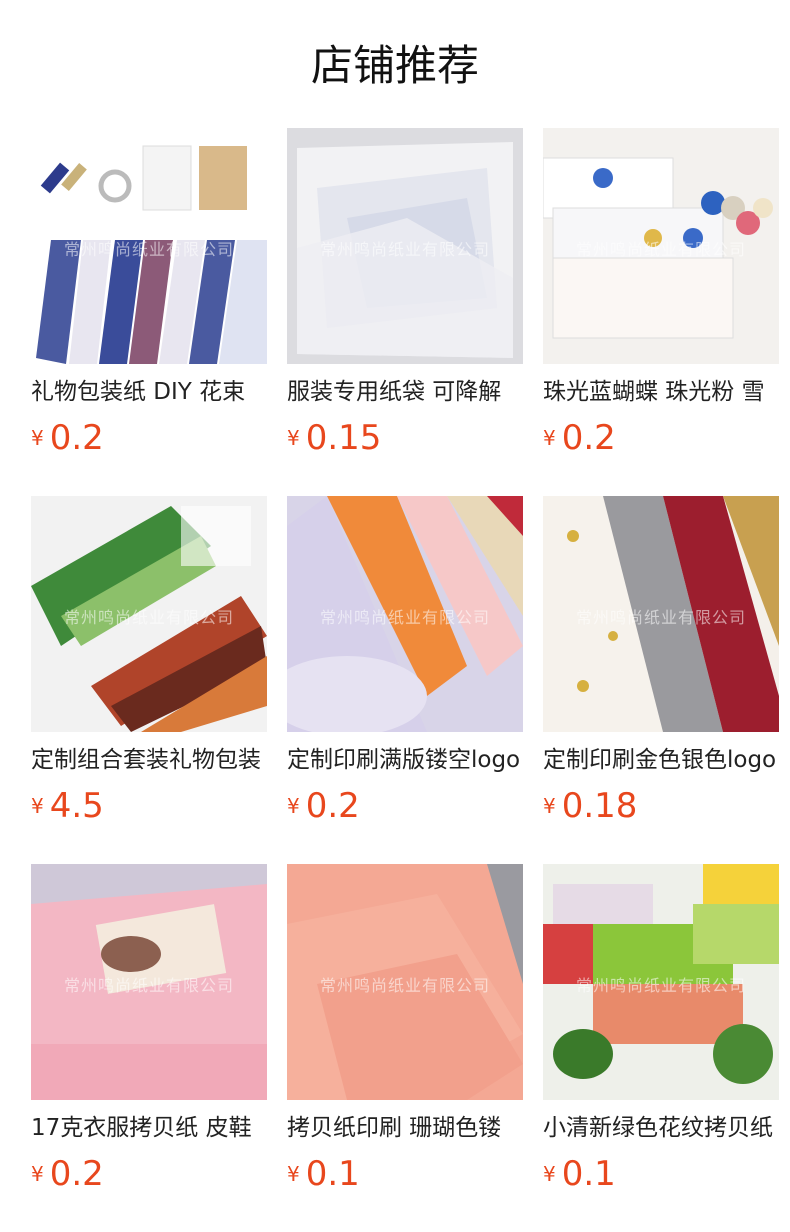 This screenshot has width=790, height=1232. Describe the element at coordinates (149, 760) in the screenshot. I see `product-name: 定制组合套装礼物包装` at that location.